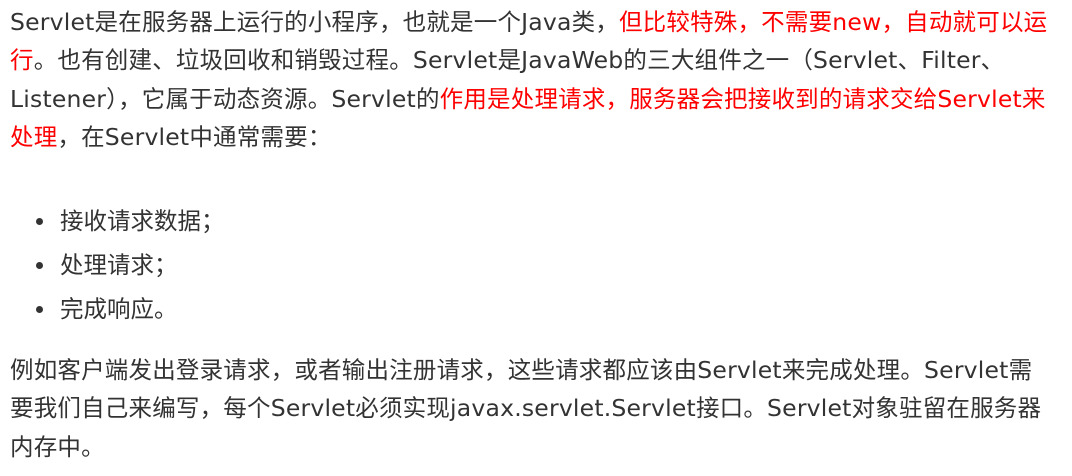 The image size is (1072, 476). What do you see at coordinates (130, 221) in the screenshot?
I see `list-item: 接收请求数据；` at bounding box center [130, 221].